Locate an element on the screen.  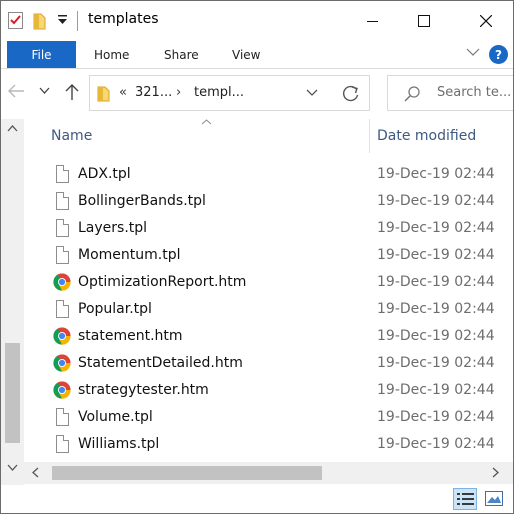
quick-access-dropdown-icon is located at coordinates (62, 21).